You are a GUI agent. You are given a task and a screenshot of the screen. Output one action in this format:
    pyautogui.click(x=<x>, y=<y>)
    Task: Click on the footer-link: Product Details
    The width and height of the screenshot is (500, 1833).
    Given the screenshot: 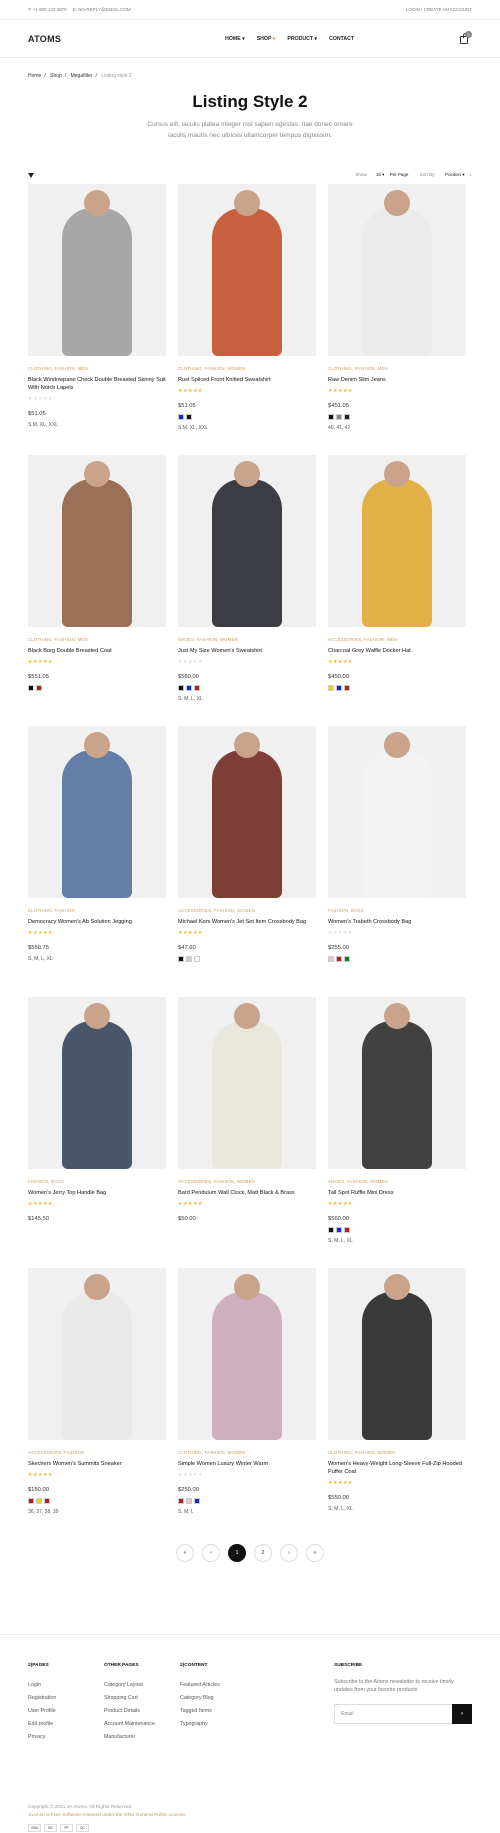 What is the action you would take?
    pyautogui.click(x=142, y=1711)
    